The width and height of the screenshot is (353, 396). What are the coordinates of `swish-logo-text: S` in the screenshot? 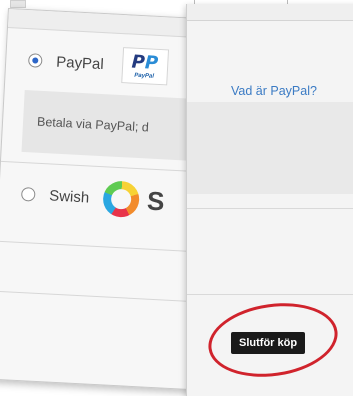 It's located at (156, 200).